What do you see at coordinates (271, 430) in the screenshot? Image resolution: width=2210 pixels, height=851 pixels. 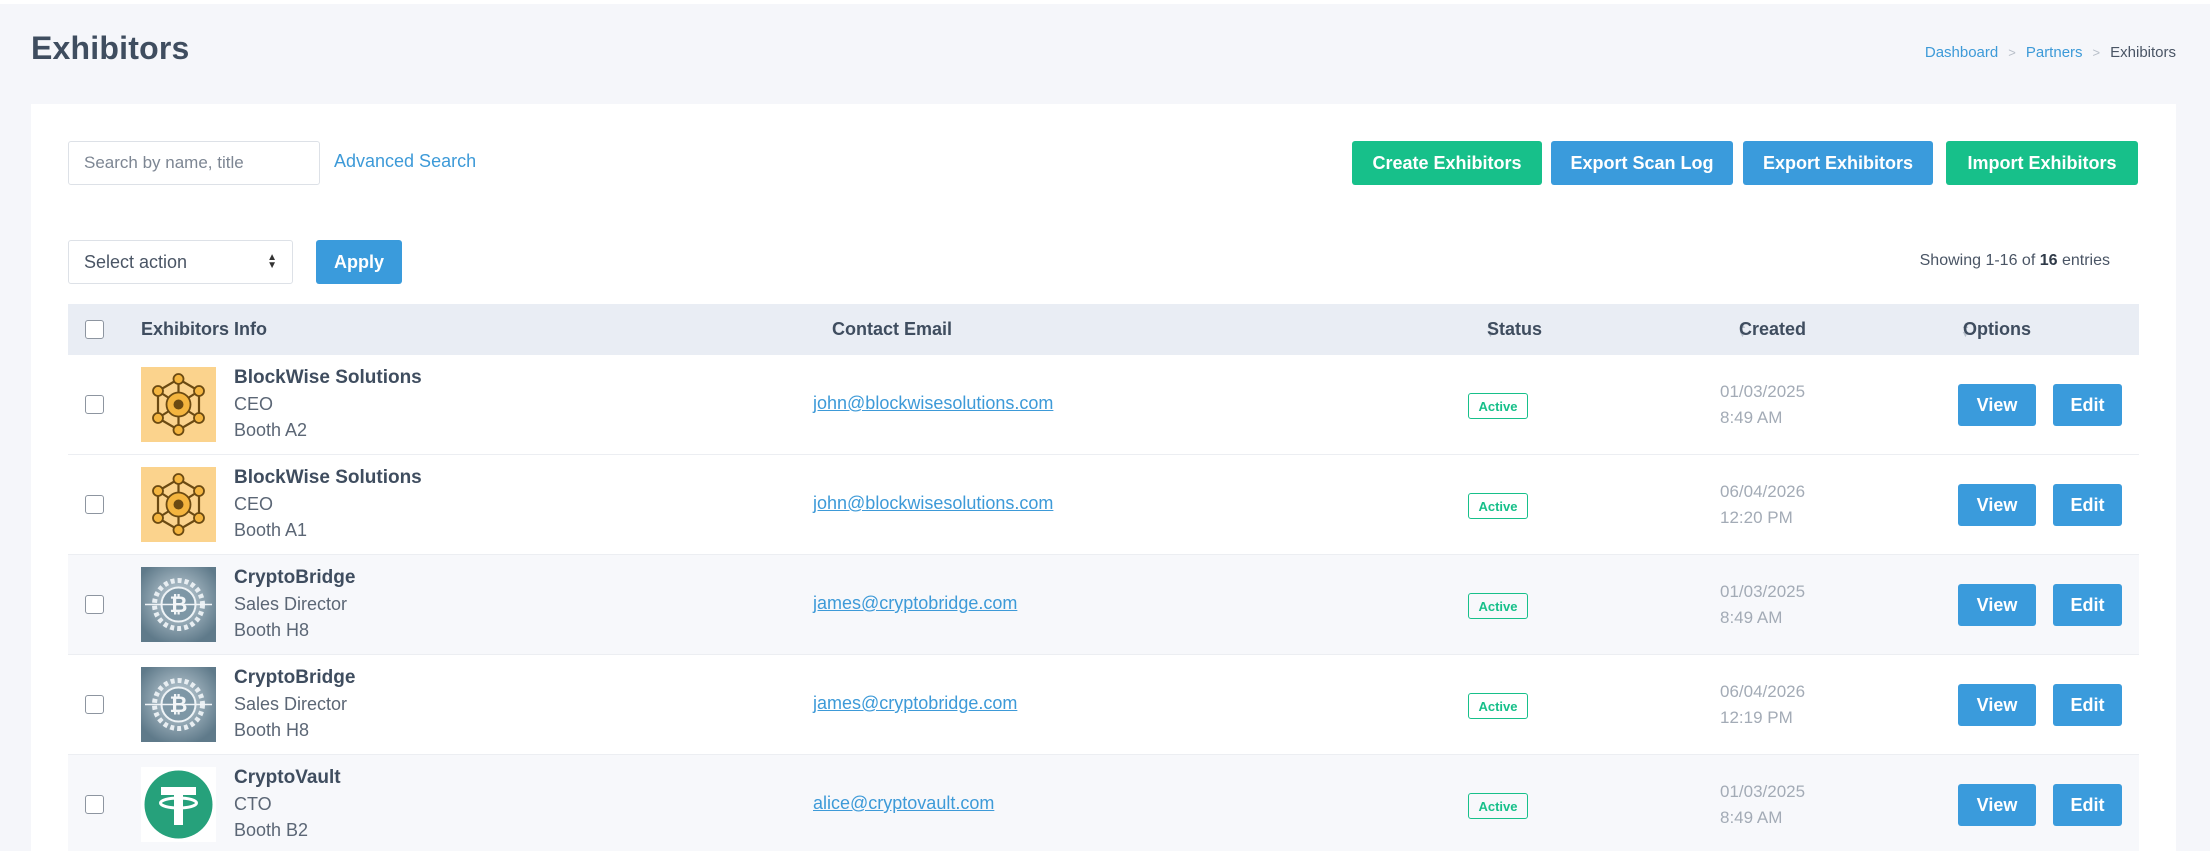 I see `exhibitor-booth: Booth A2` at bounding box center [271, 430].